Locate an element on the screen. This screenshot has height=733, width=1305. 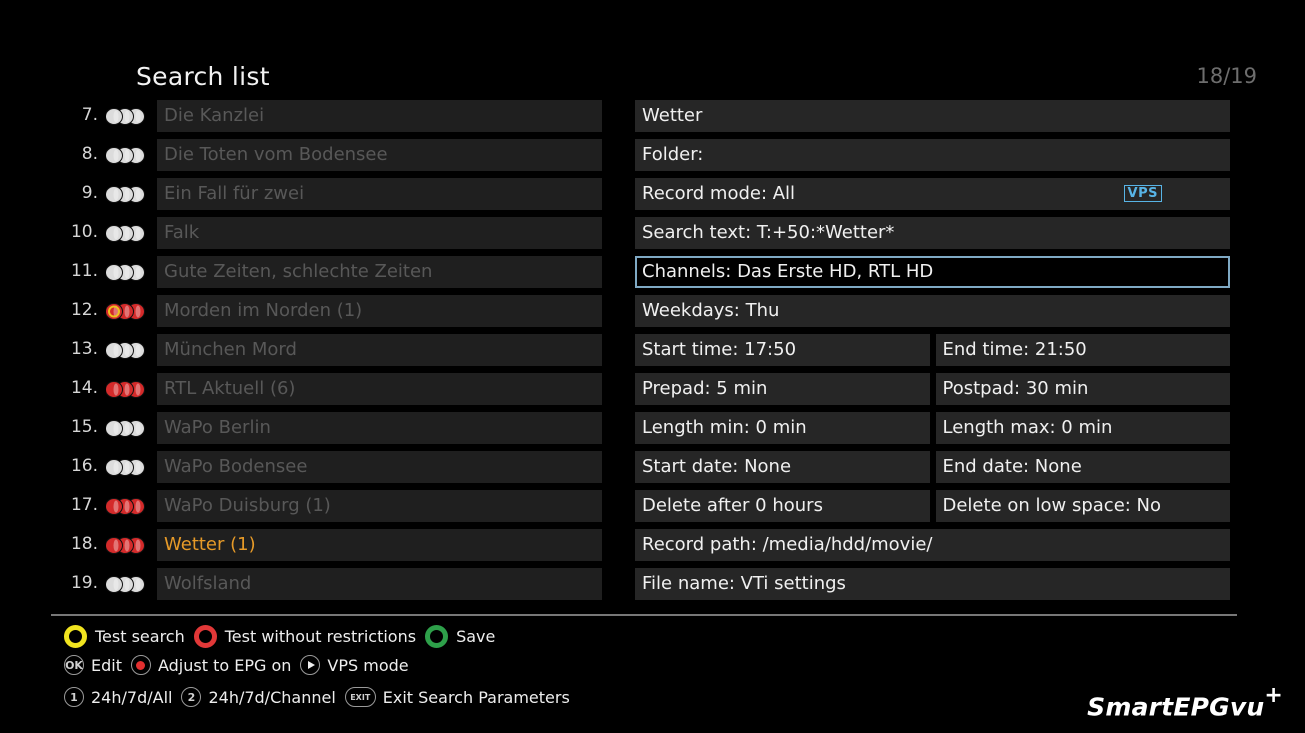
list-item-name: WaPo Bodensee is located at coordinates (379, 467).